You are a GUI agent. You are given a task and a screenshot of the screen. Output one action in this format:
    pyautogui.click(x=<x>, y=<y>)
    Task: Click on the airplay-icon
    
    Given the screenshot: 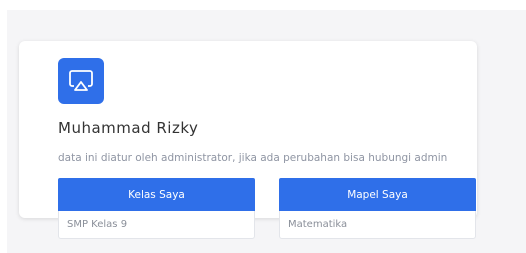 What is the action you would take?
    pyautogui.click(x=81, y=80)
    